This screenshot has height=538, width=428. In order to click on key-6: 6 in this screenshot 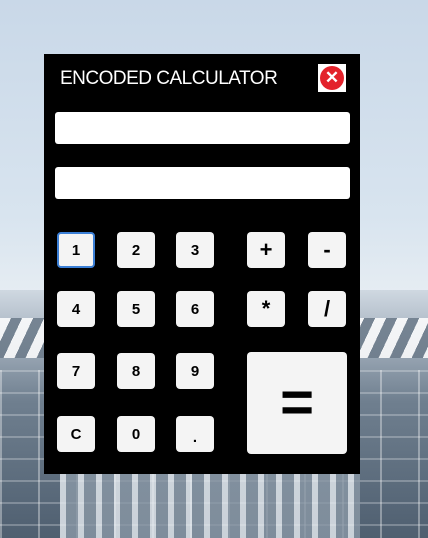, I will do `click(195, 309)`.